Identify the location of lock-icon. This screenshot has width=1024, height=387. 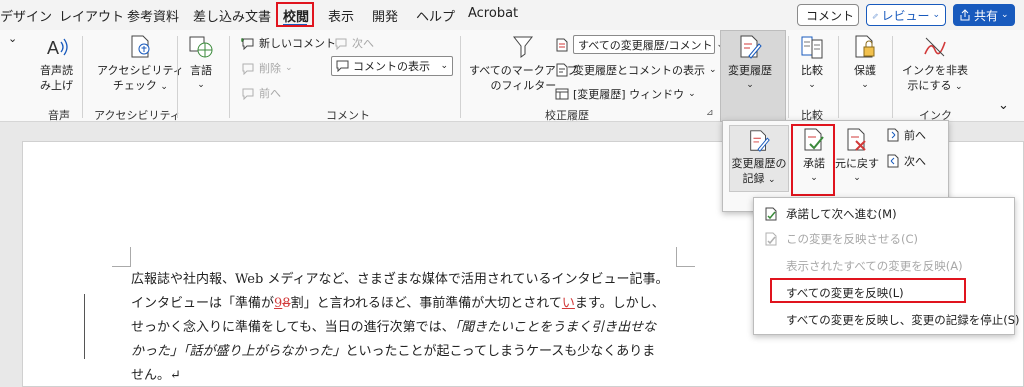
(865, 46).